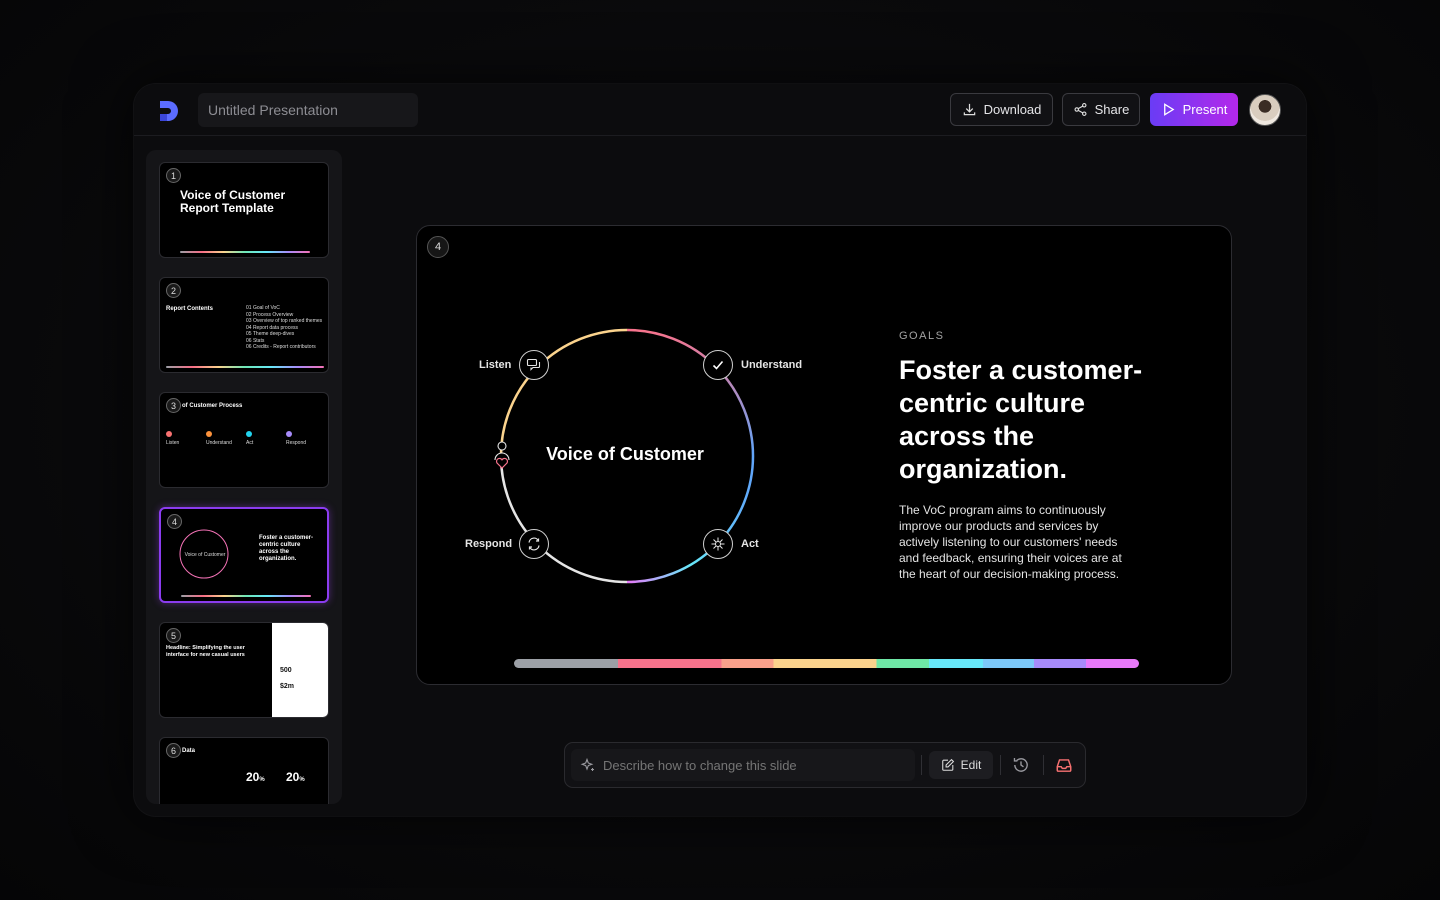  What do you see at coordinates (173, 443) in the screenshot?
I see `step-label: Listen` at bounding box center [173, 443].